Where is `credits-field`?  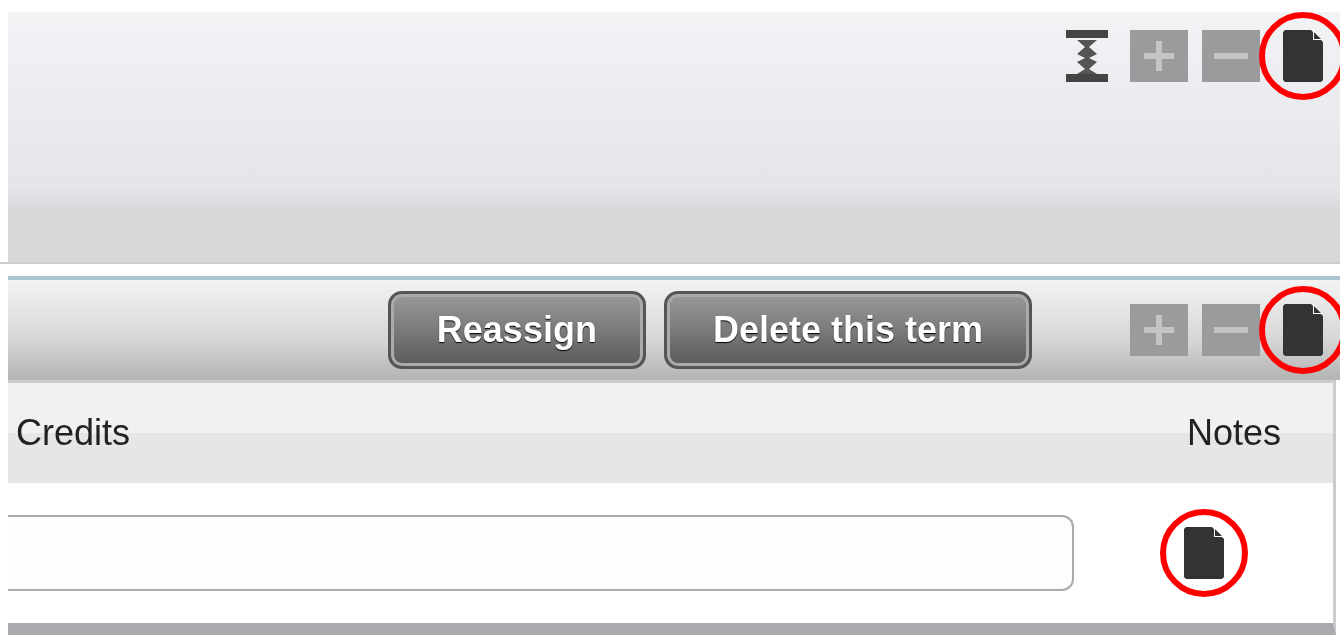
credits-field is located at coordinates (541, 553).